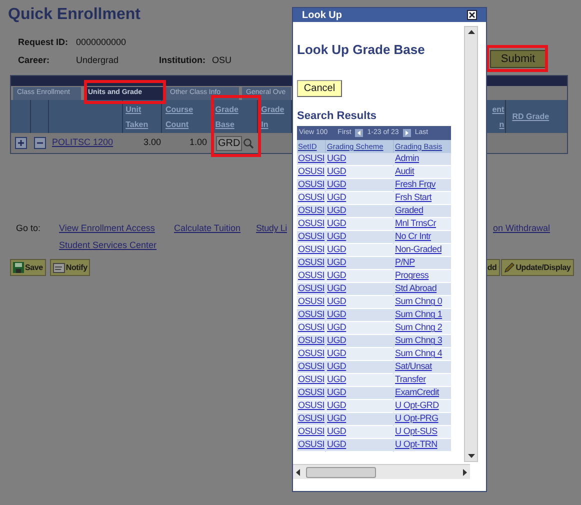 The image size is (581, 505). Describe the element at coordinates (413, 367) in the screenshot. I see `result-link: Sat/Unsat` at that location.